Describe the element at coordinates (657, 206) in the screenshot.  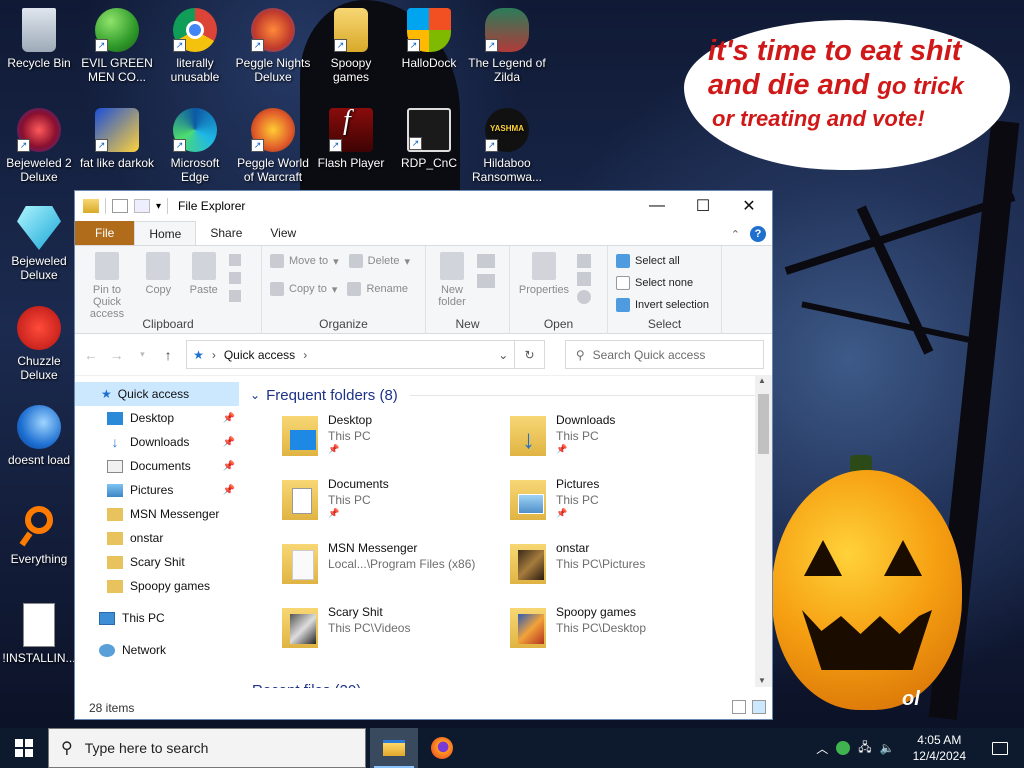
I see `minimize-button: —` at that location.